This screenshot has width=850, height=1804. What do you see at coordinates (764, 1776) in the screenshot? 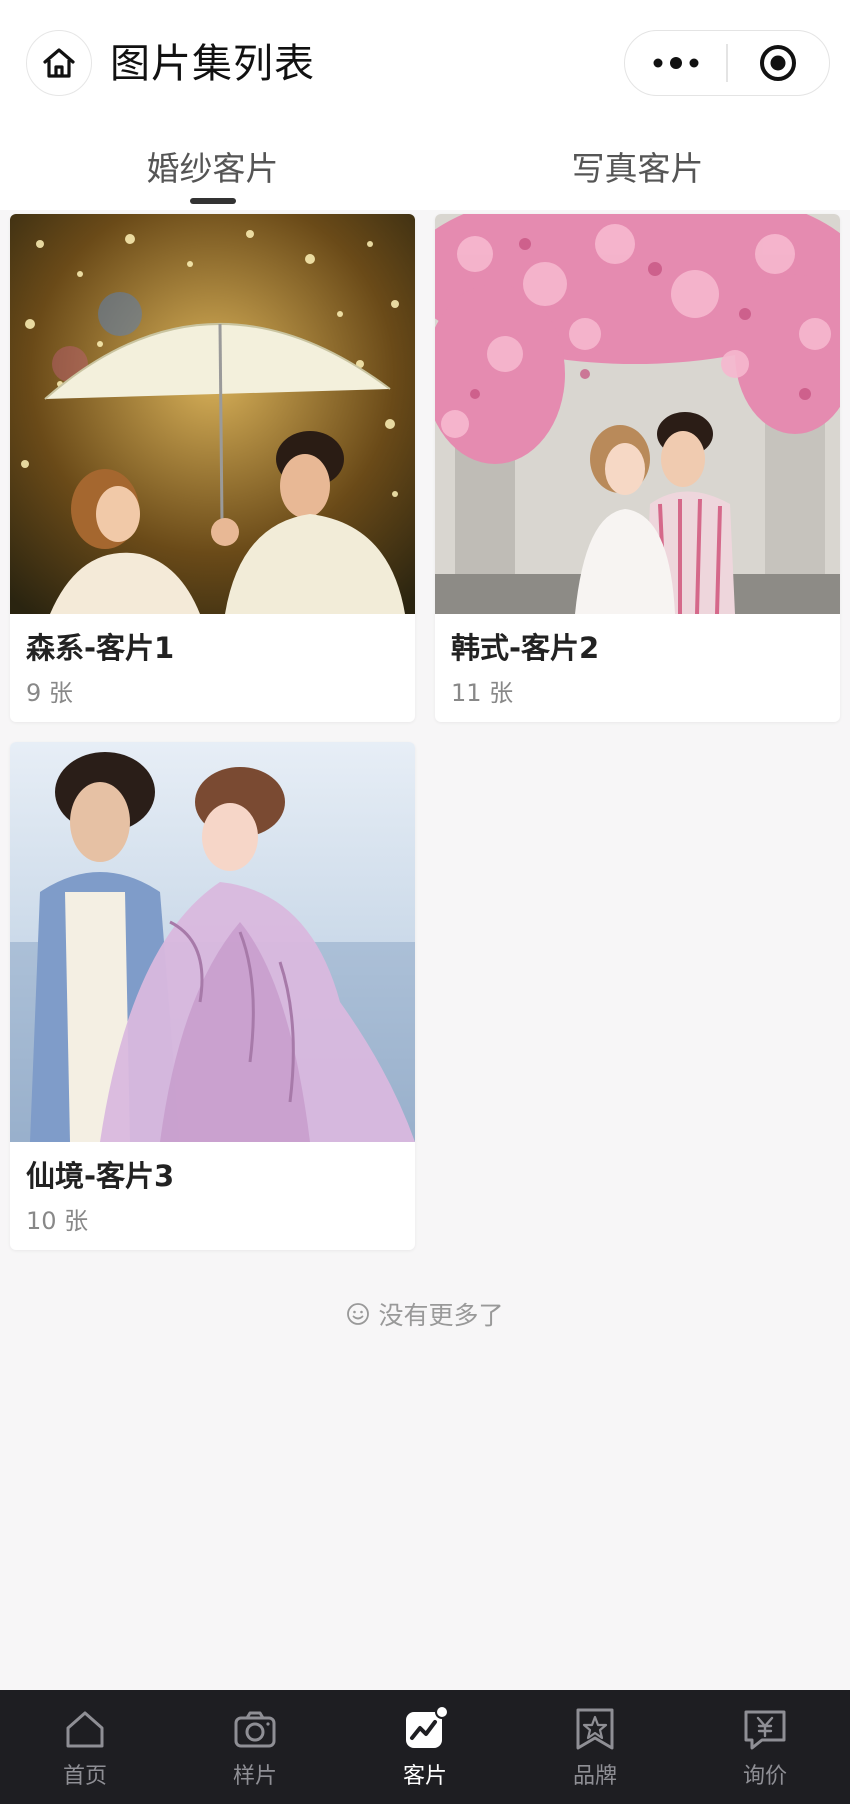
I see `tabbar-label: 询价` at bounding box center [764, 1776].